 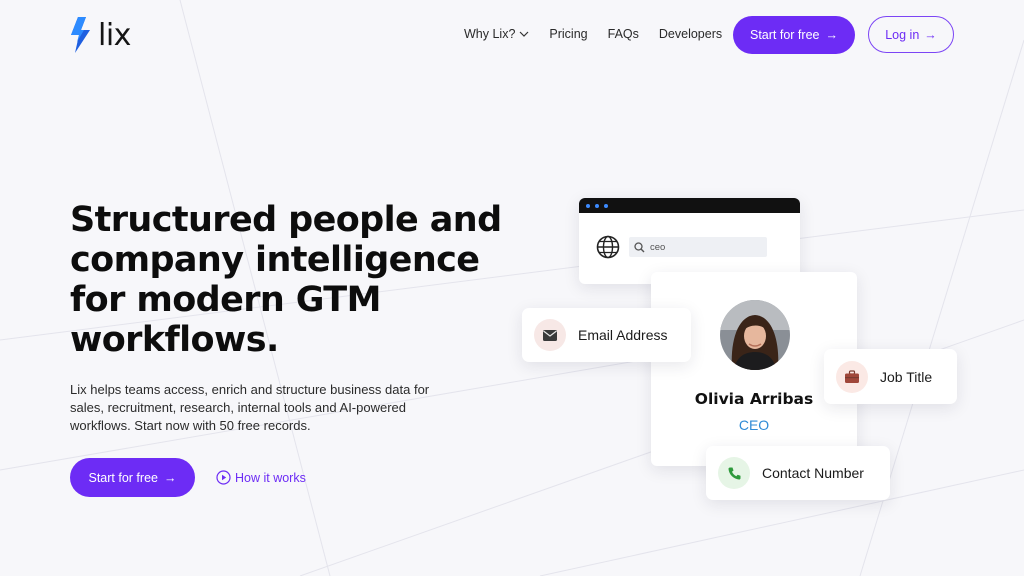 What do you see at coordinates (852, 376) in the screenshot?
I see `briefcase-icon` at bounding box center [852, 376].